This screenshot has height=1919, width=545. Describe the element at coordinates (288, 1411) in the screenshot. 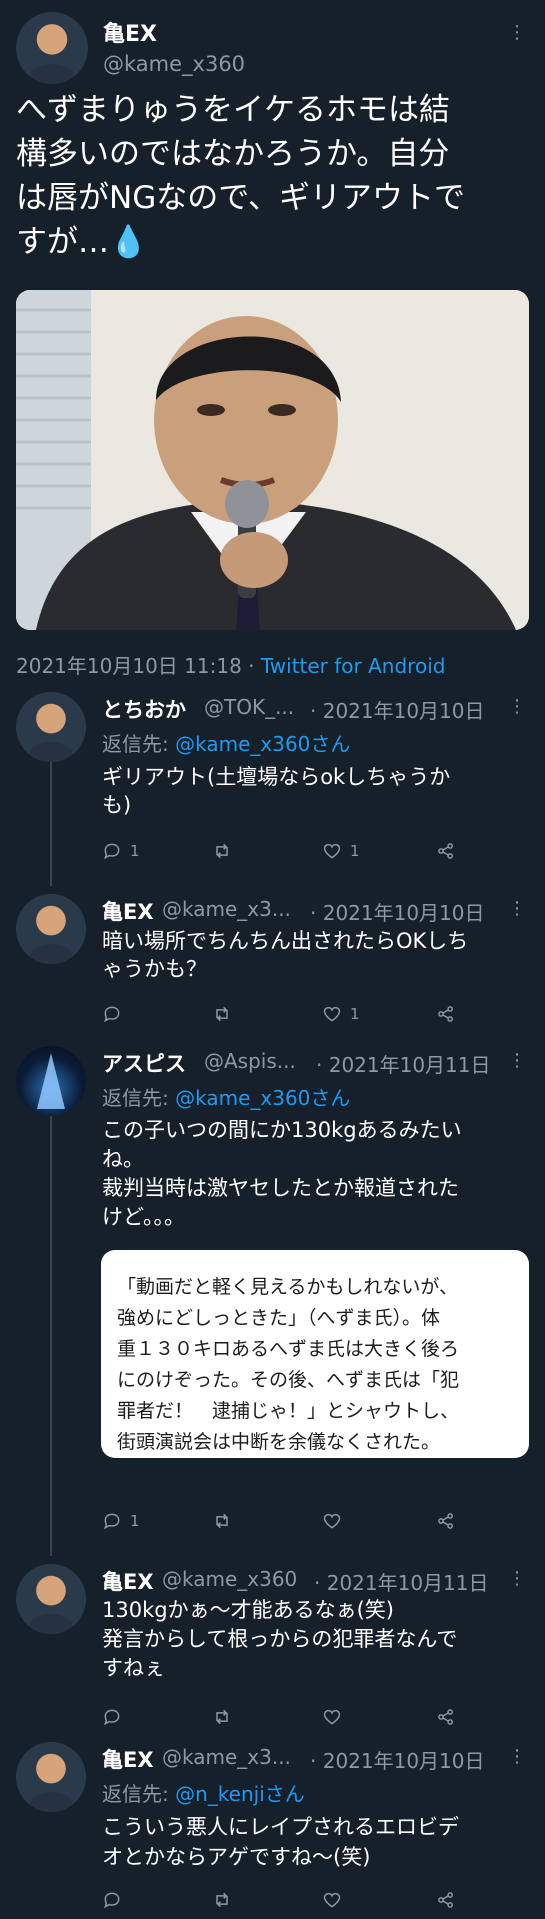

I see `quote-line: 罪者だ！ 逮捕じゃ！」とシャウトし、` at that location.